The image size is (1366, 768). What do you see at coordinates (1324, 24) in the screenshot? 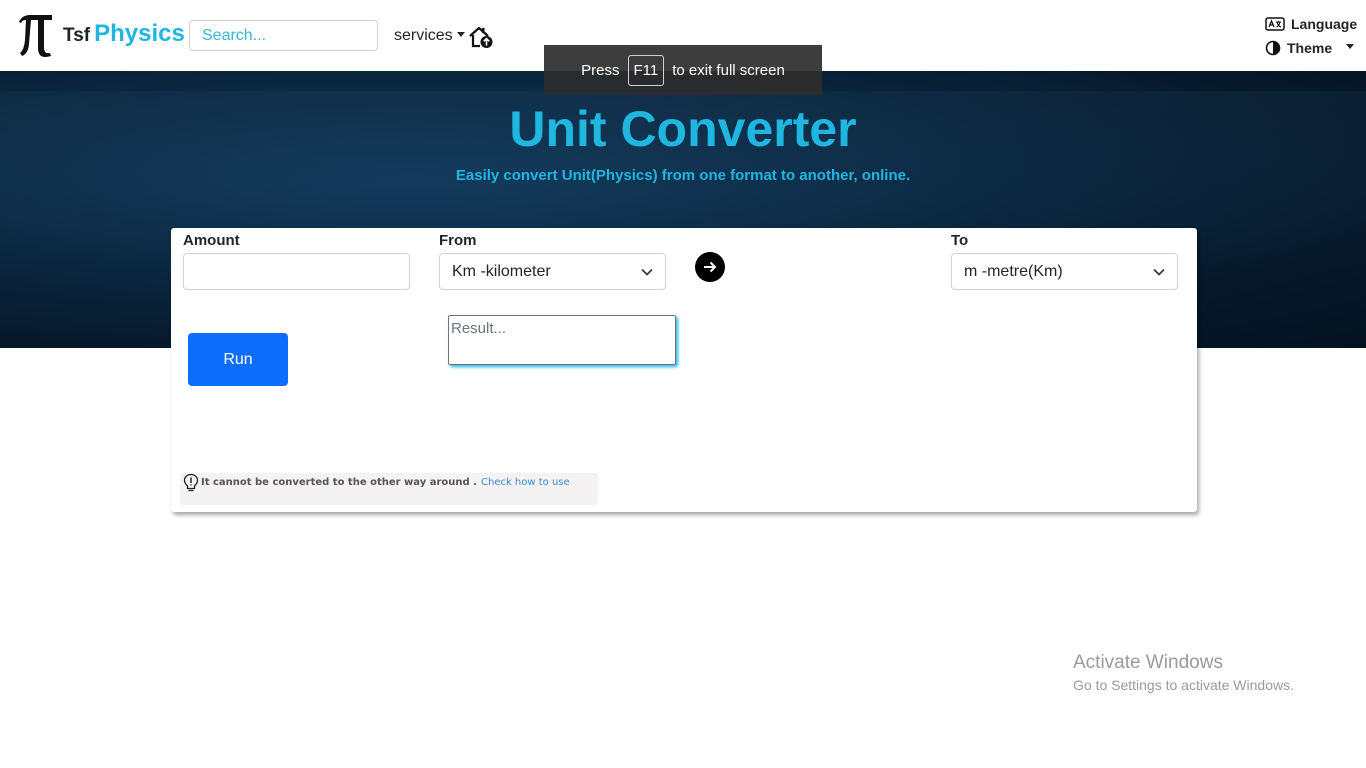
I see `language-label: Language` at bounding box center [1324, 24].